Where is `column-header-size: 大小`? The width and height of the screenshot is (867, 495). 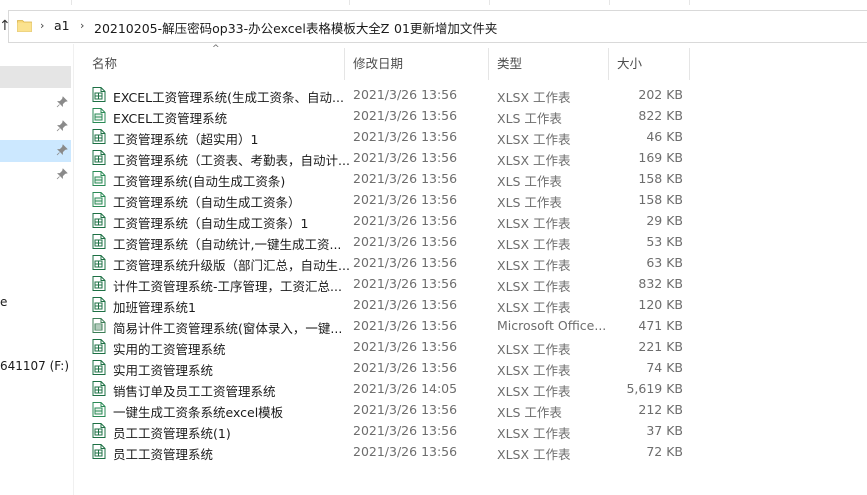 column-header-size: 大小 is located at coordinates (649, 64).